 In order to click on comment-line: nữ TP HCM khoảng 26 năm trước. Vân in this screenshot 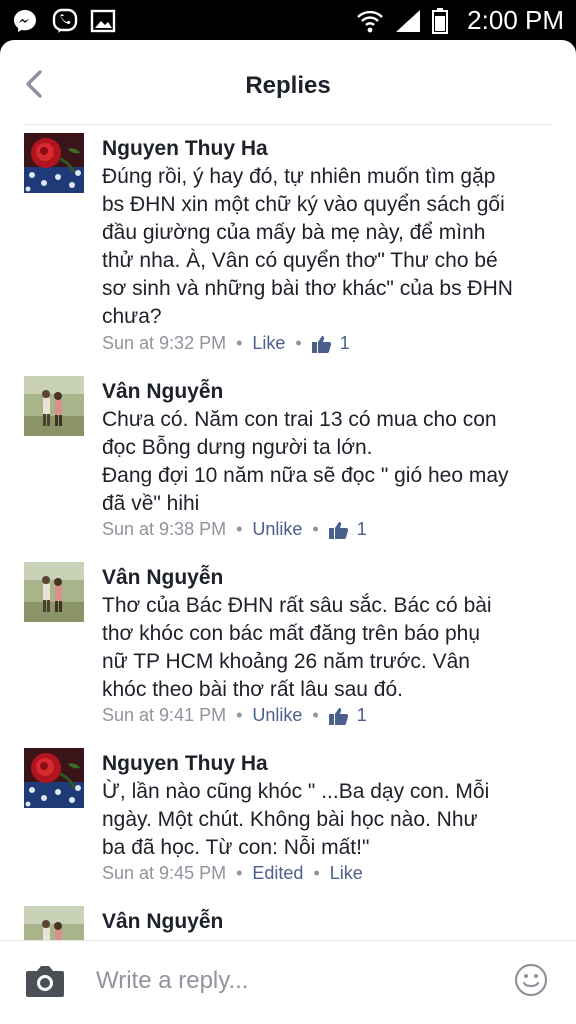, I will do `click(286, 661)`.